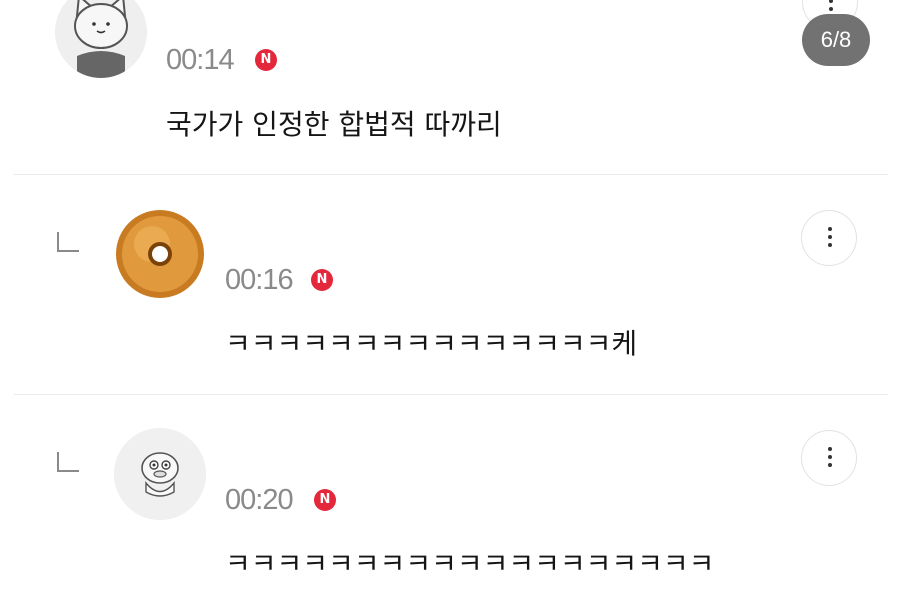 Image resolution: width=900 pixels, height=595 pixels. I want to click on duck-character-icon, so click(160, 474).